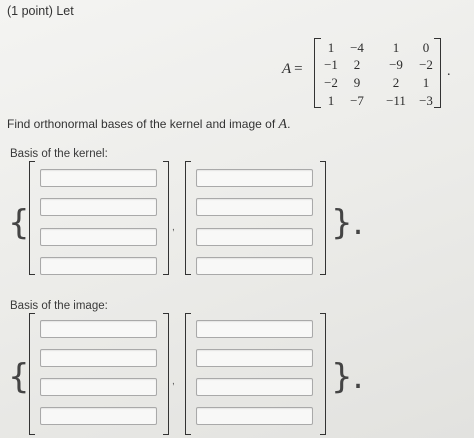 This screenshot has height=438, width=474. Describe the element at coordinates (357, 82) in the screenshot. I see `matrix-cell-r3-c2: 9` at that location.